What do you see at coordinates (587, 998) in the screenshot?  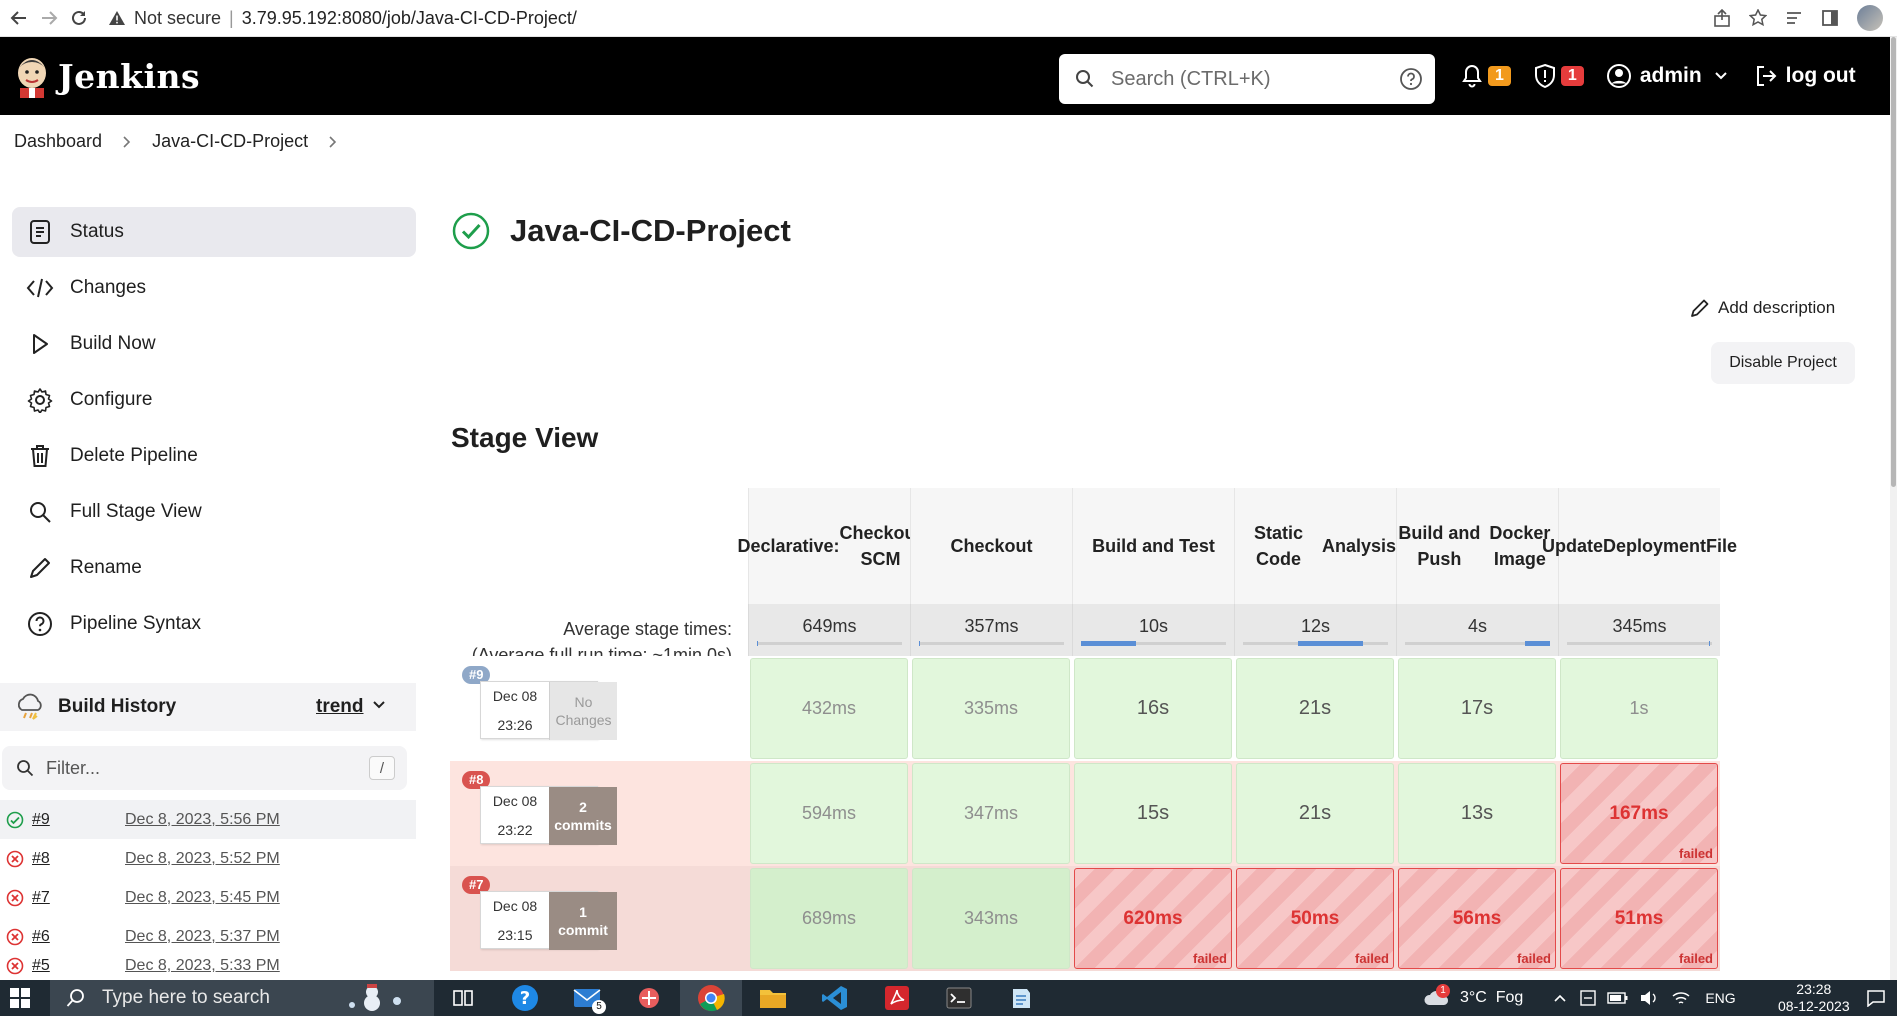 I see `mail-app-icon: 5` at bounding box center [587, 998].